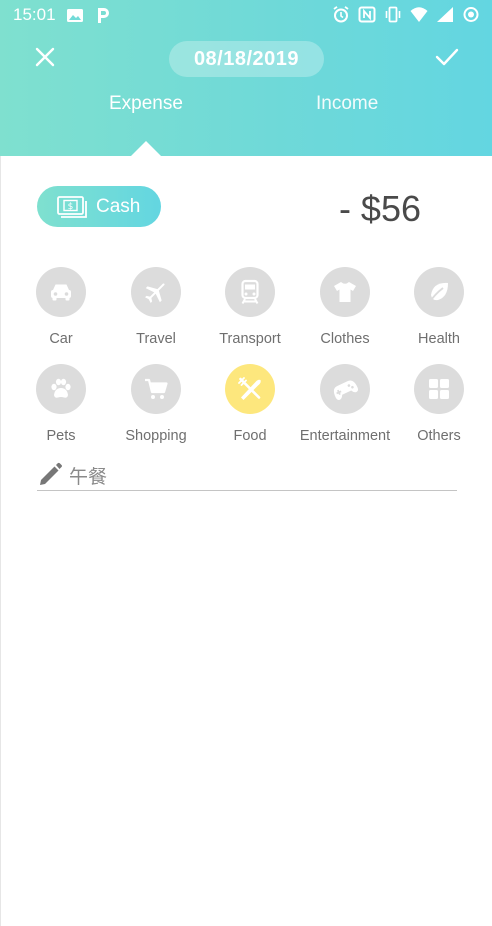 The width and height of the screenshot is (492, 926). Describe the element at coordinates (439, 389) in the screenshot. I see `grid-icon` at that location.